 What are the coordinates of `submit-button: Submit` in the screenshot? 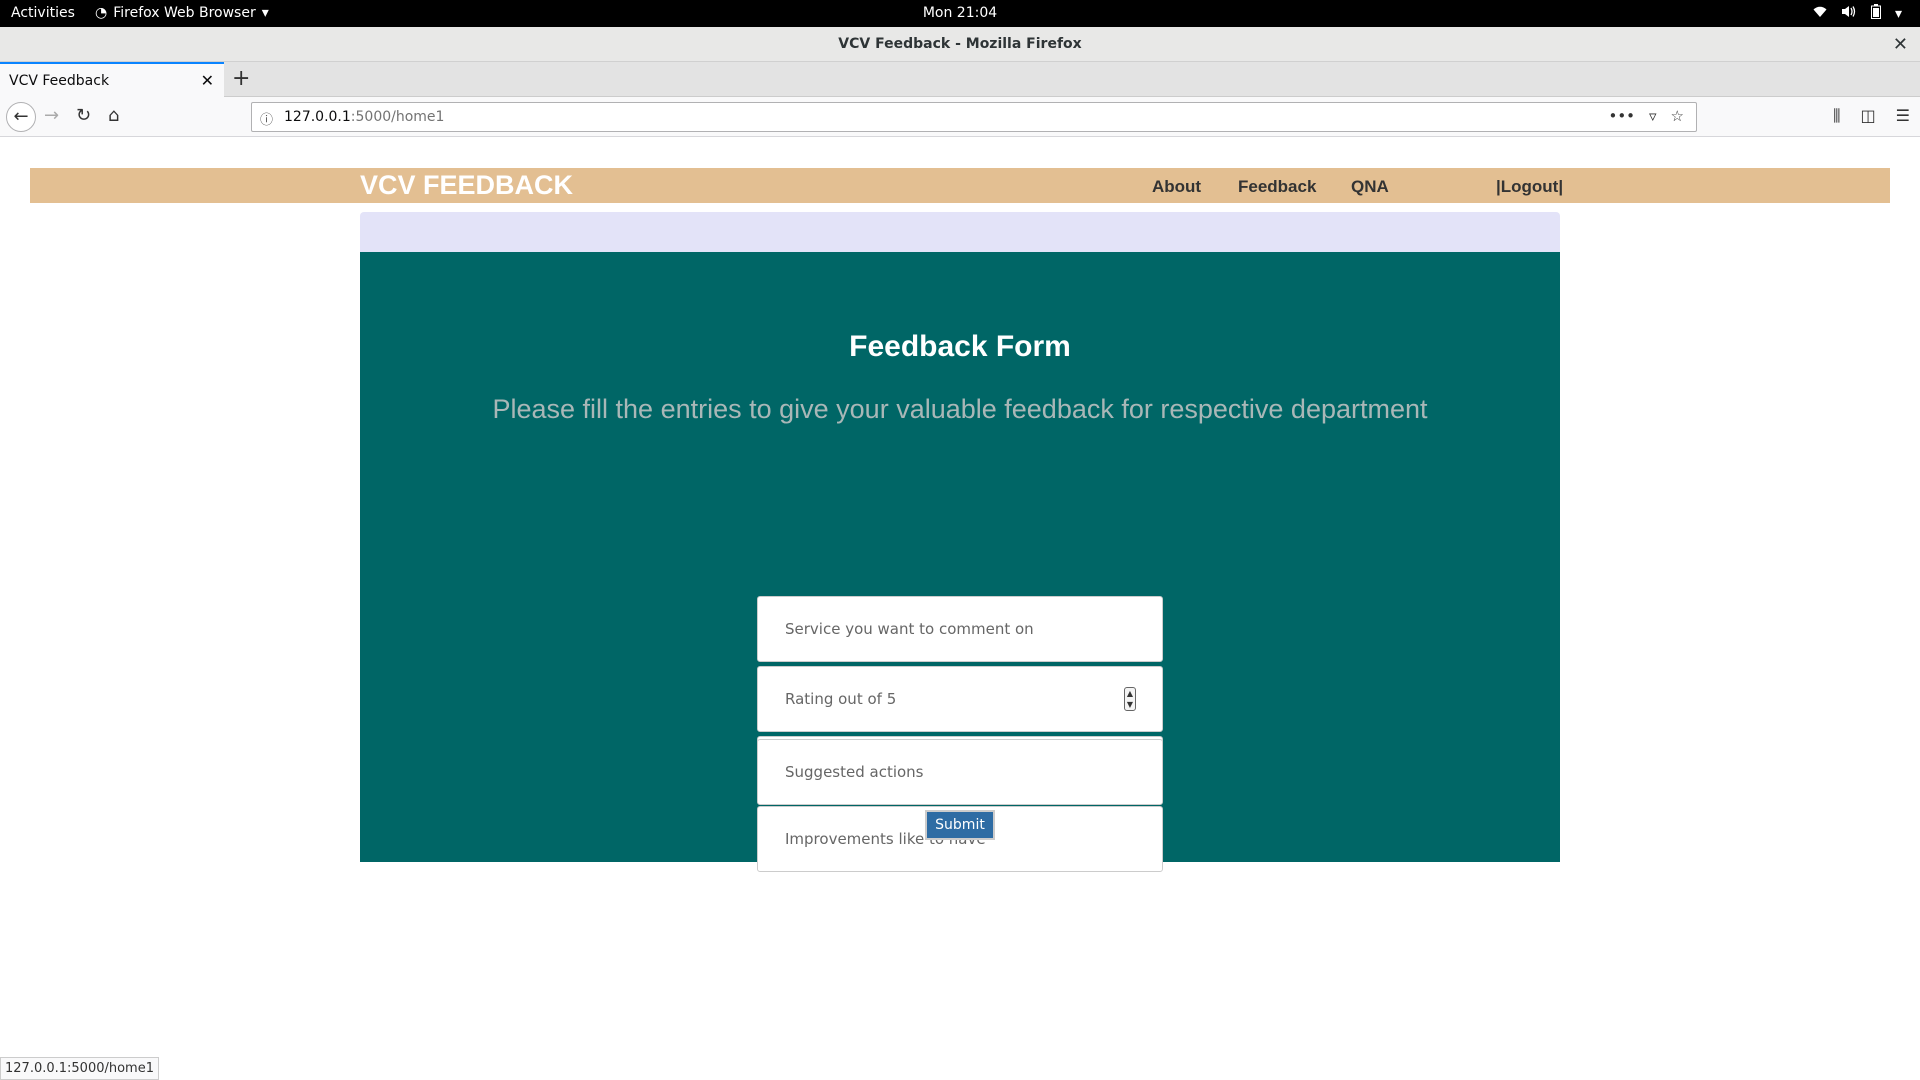 It's located at (960, 825).